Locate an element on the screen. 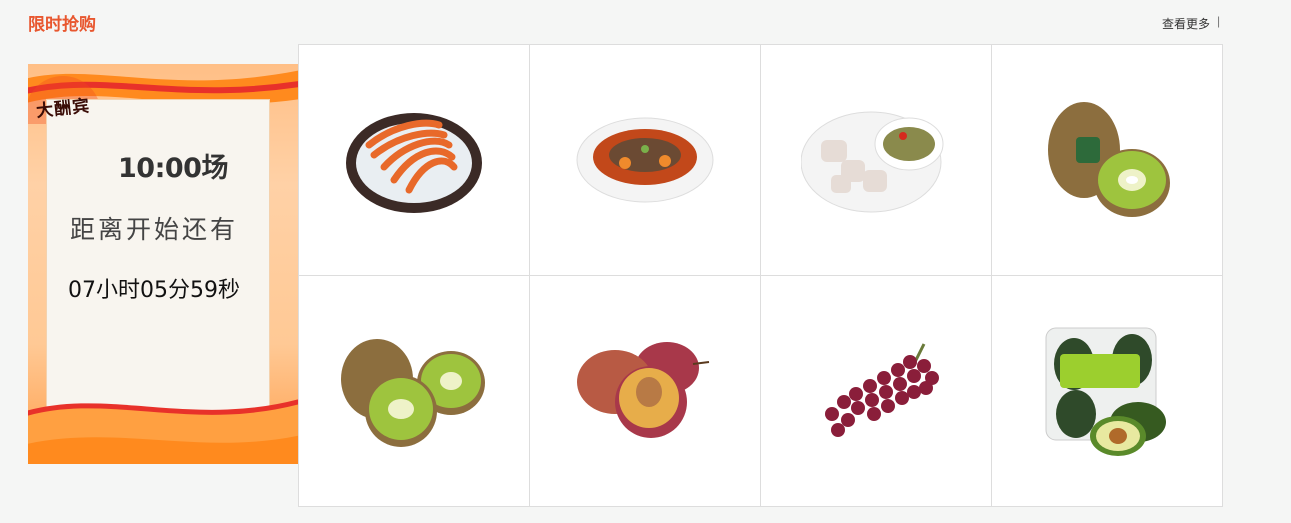 This screenshot has width=1291, height=523. section-title: 限时抢购 is located at coordinates (62, 25).